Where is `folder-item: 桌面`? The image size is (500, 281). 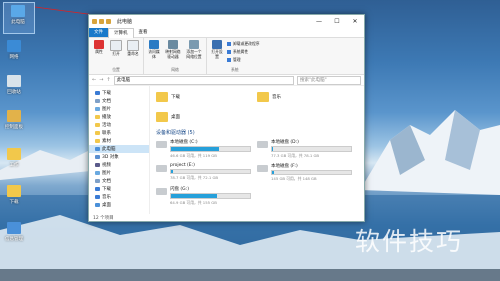
folder-item: 桌面 is located at coordinates (206, 117).